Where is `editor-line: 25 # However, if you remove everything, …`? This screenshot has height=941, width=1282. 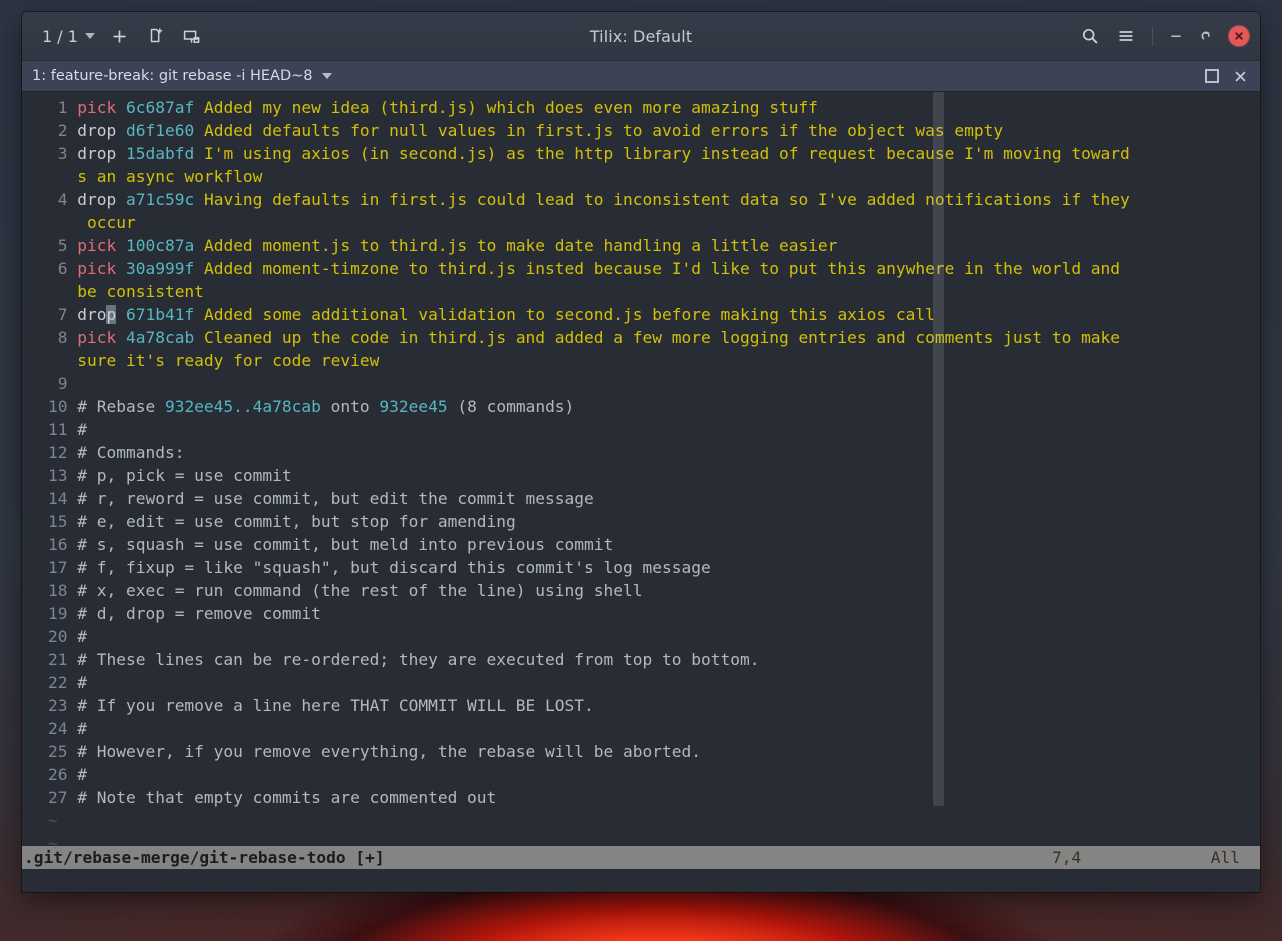
editor-line: 25 # However, if you remove everything, … is located at coordinates (654, 751).